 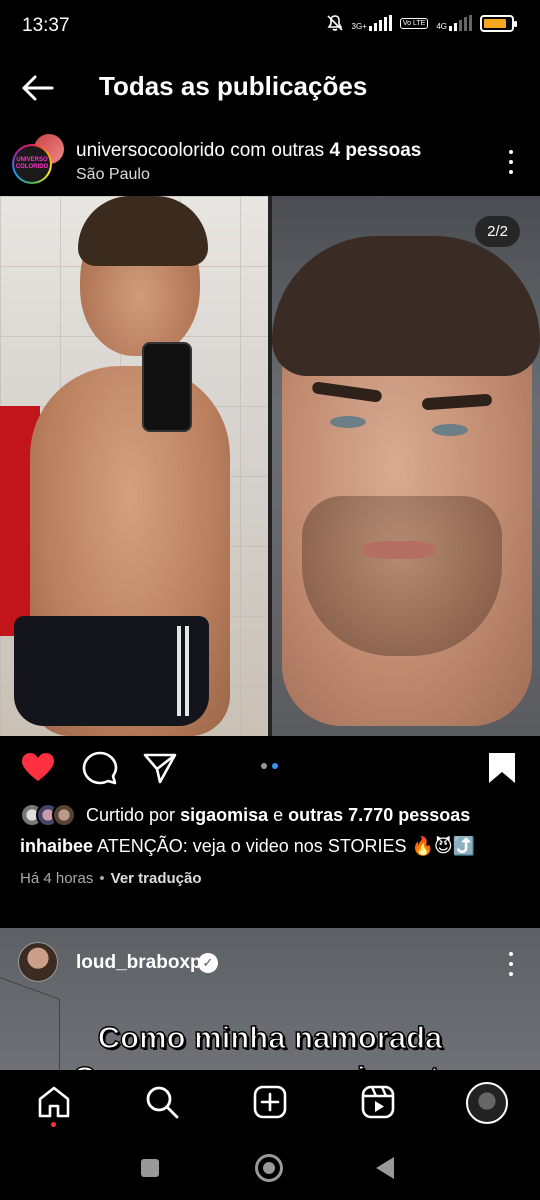 What do you see at coordinates (156, 878) in the screenshot?
I see `translate-link: Ver tradução` at bounding box center [156, 878].